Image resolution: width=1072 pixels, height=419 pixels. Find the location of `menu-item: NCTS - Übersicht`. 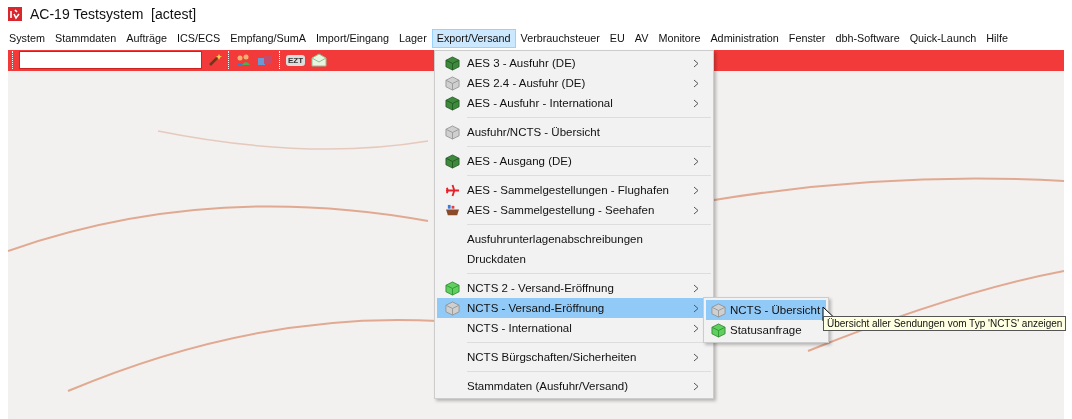

menu-item: NCTS - Übersicht is located at coordinates (766, 310).